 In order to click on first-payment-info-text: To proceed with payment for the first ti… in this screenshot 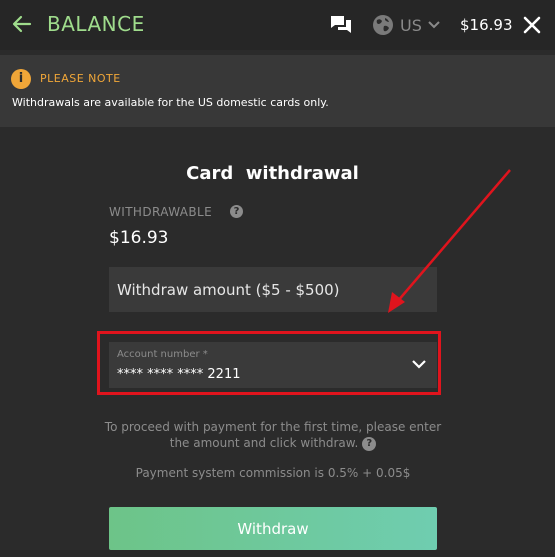, I will do `click(273, 435)`.